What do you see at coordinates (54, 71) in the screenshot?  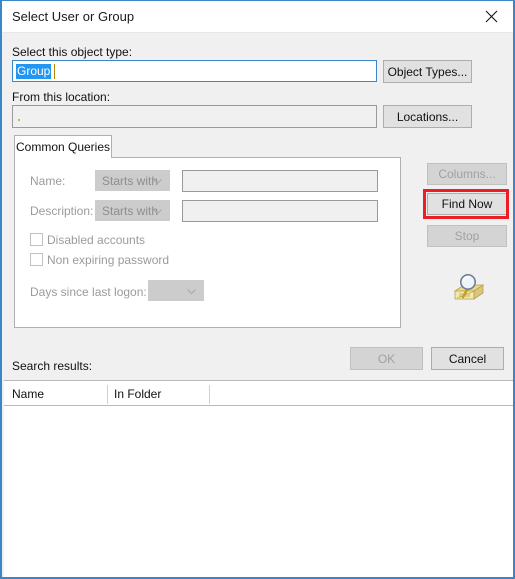 I see `text-caret` at bounding box center [54, 71].